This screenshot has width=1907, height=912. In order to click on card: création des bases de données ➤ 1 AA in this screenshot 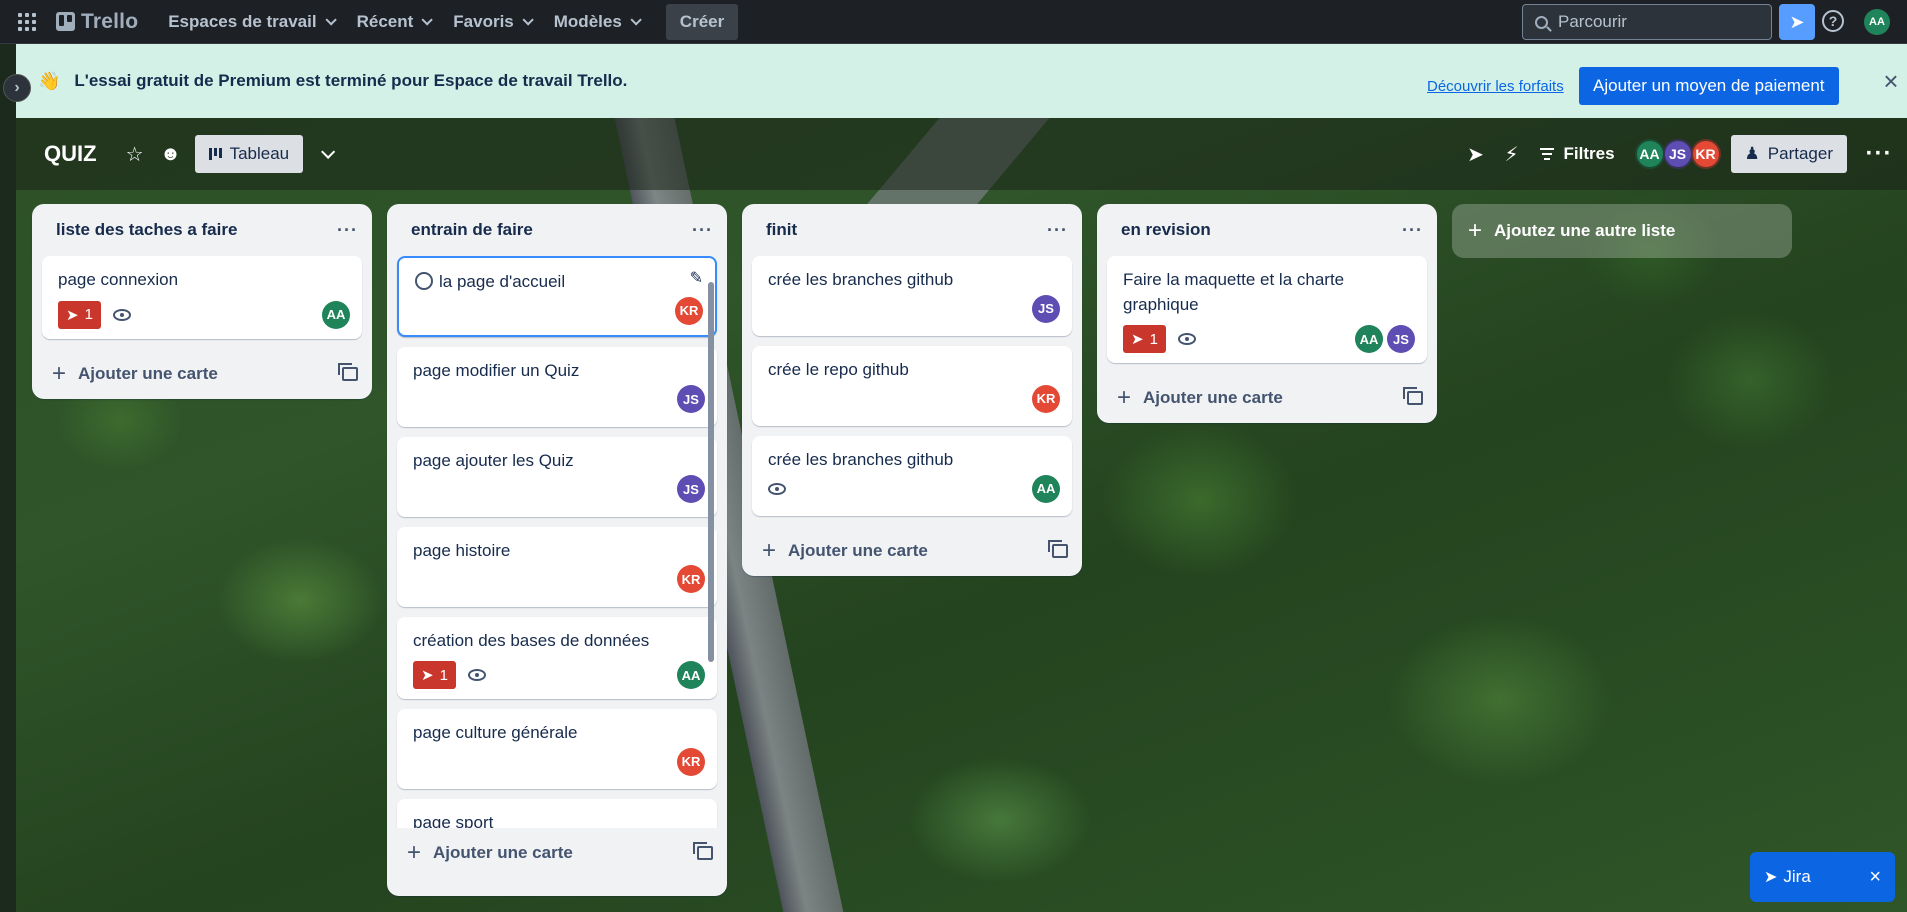, I will do `click(557, 658)`.